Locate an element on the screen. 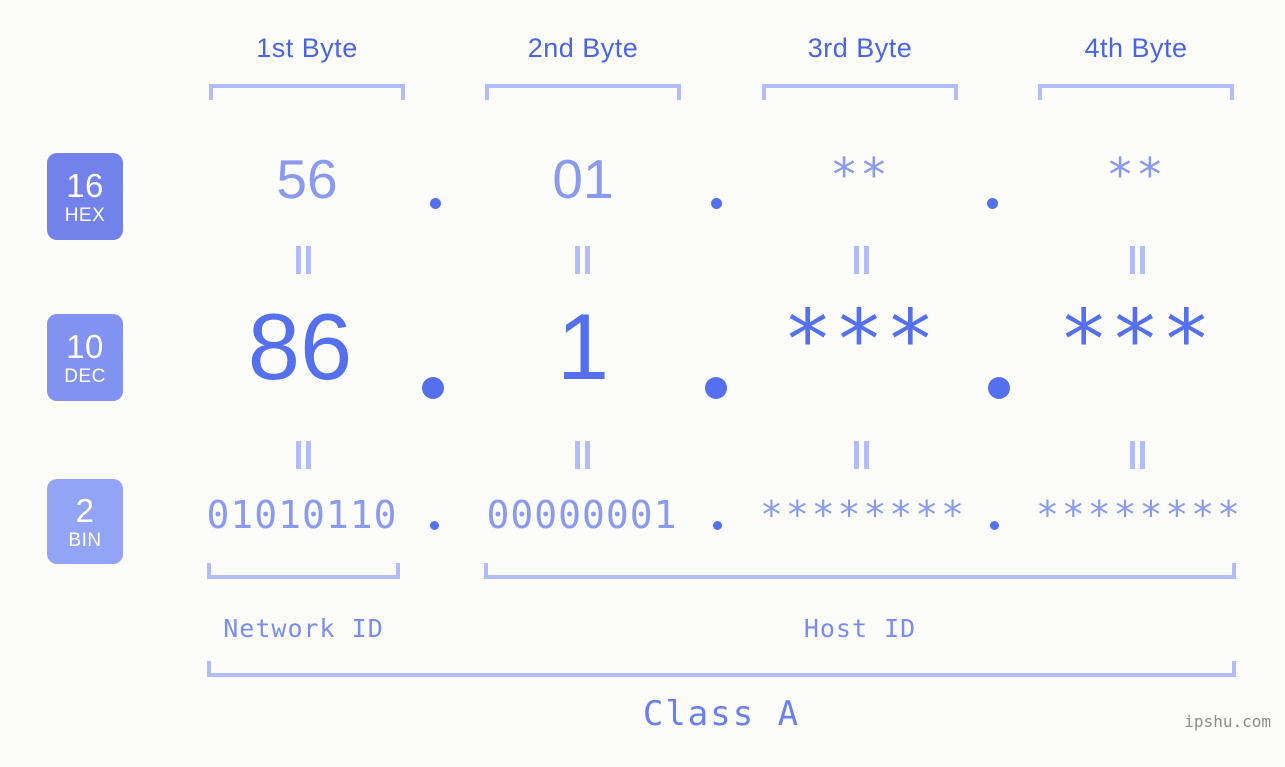 Image resolution: width=1285 pixels, height=767 pixels. hex-byte-4: ** is located at coordinates (1136, 175).